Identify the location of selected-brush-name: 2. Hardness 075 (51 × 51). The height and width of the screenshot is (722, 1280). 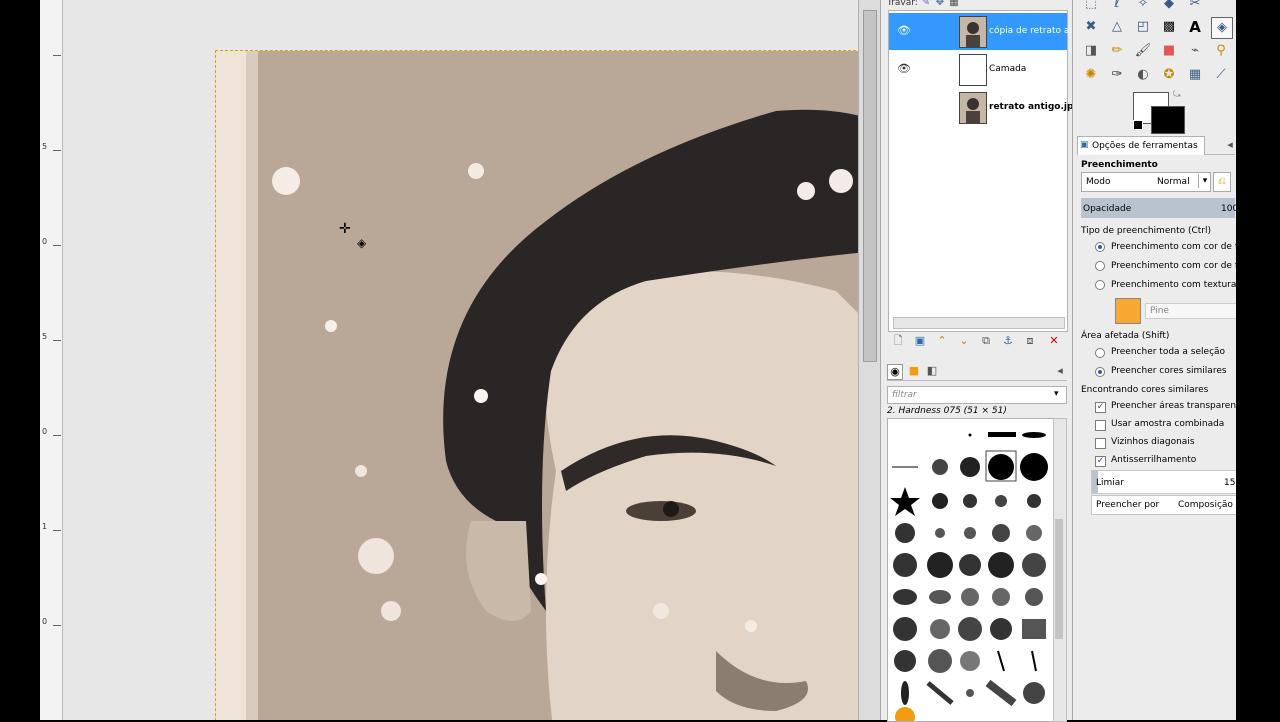
(947, 411).